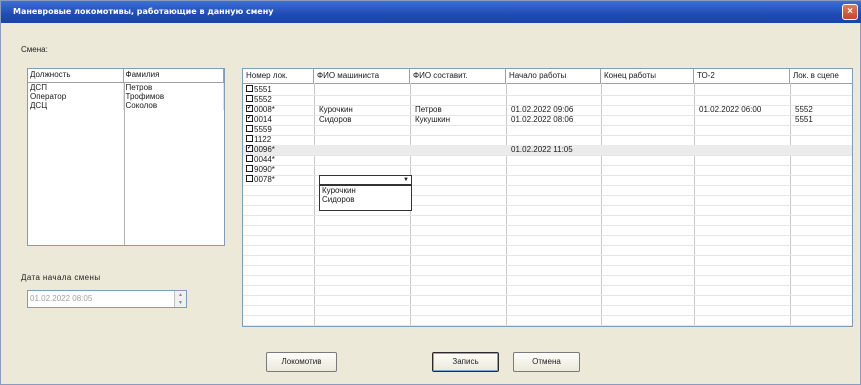 The image size is (861, 385). What do you see at coordinates (363, 120) in the screenshot?
I see `driver-name-cell: Сидоров` at bounding box center [363, 120].